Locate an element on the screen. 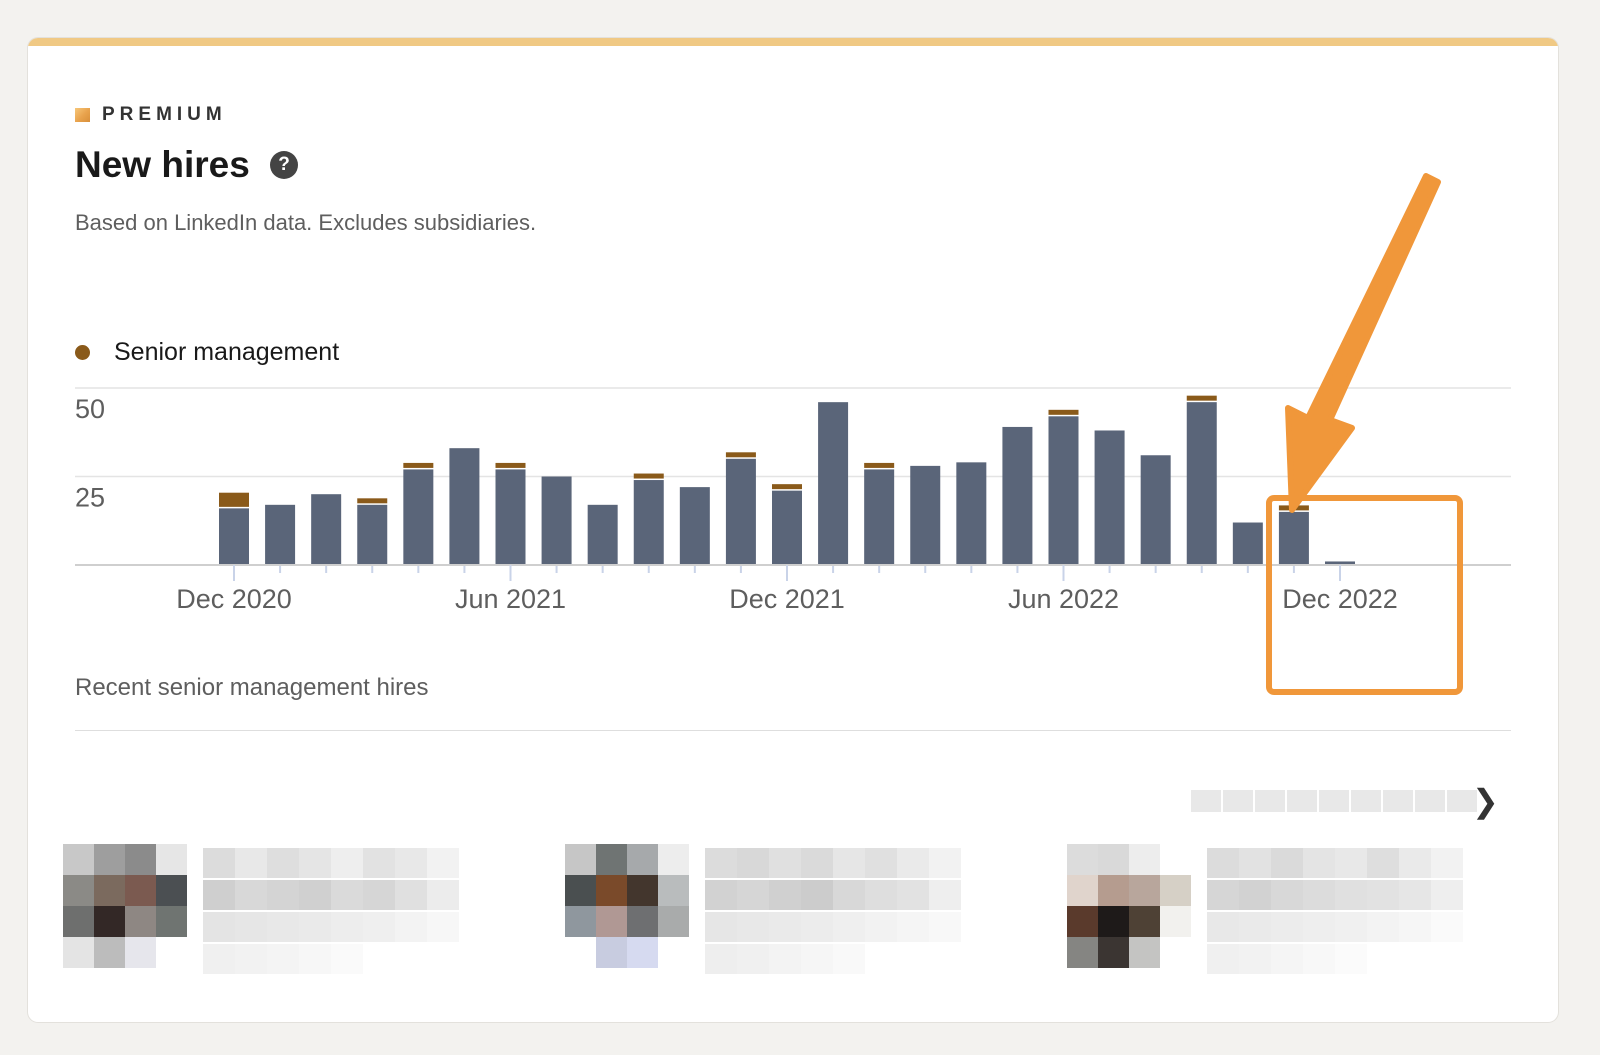 The height and width of the screenshot is (1055, 1600). carousel-pager is located at coordinates (1335, 801).